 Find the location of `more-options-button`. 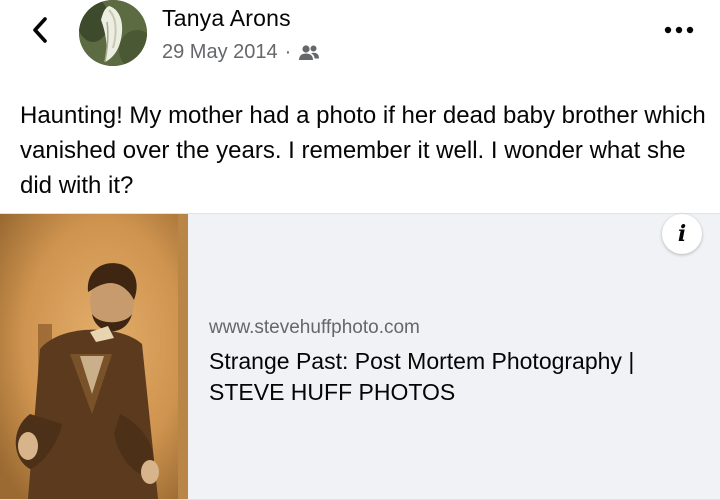

more-options-button is located at coordinates (679, 30).